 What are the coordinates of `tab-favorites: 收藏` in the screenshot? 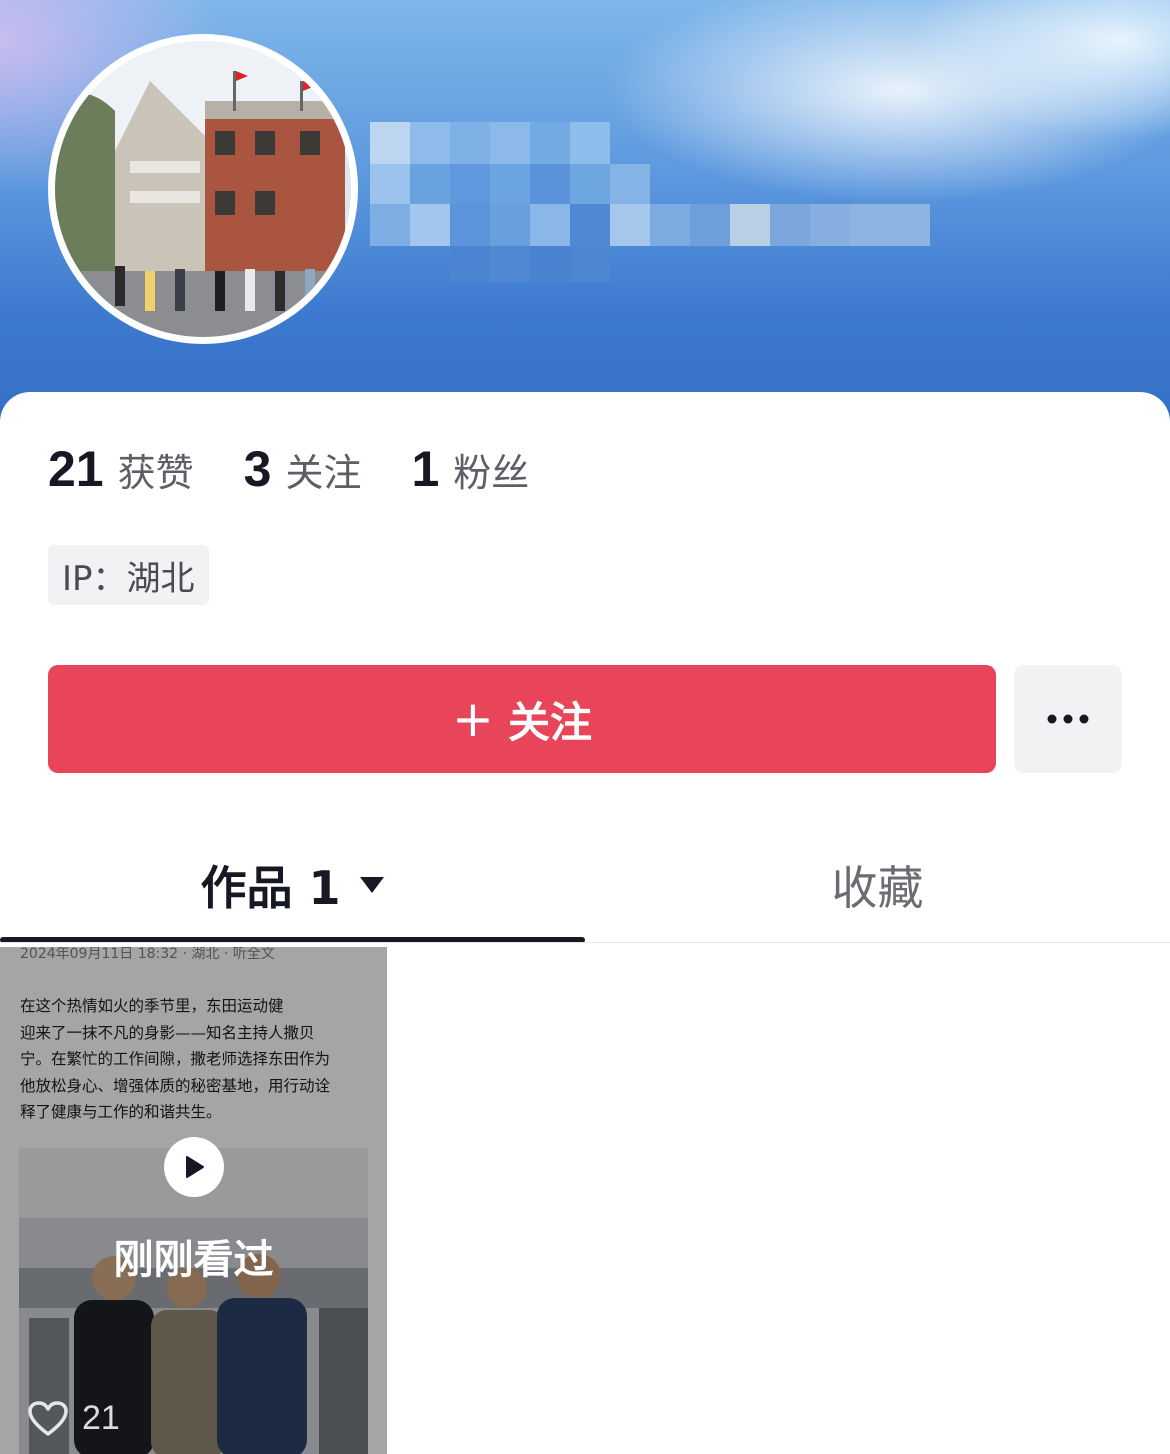 It's located at (877, 885).